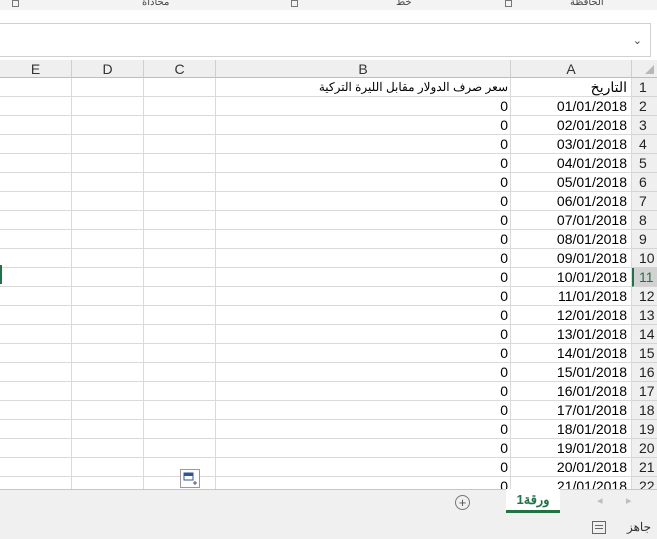 The height and width of the screenshot is (539, 657). What do you see at coordinates (599, 527) in the screenshot?
I see `macro-recorder-icon` at bounding box center [599, 527].